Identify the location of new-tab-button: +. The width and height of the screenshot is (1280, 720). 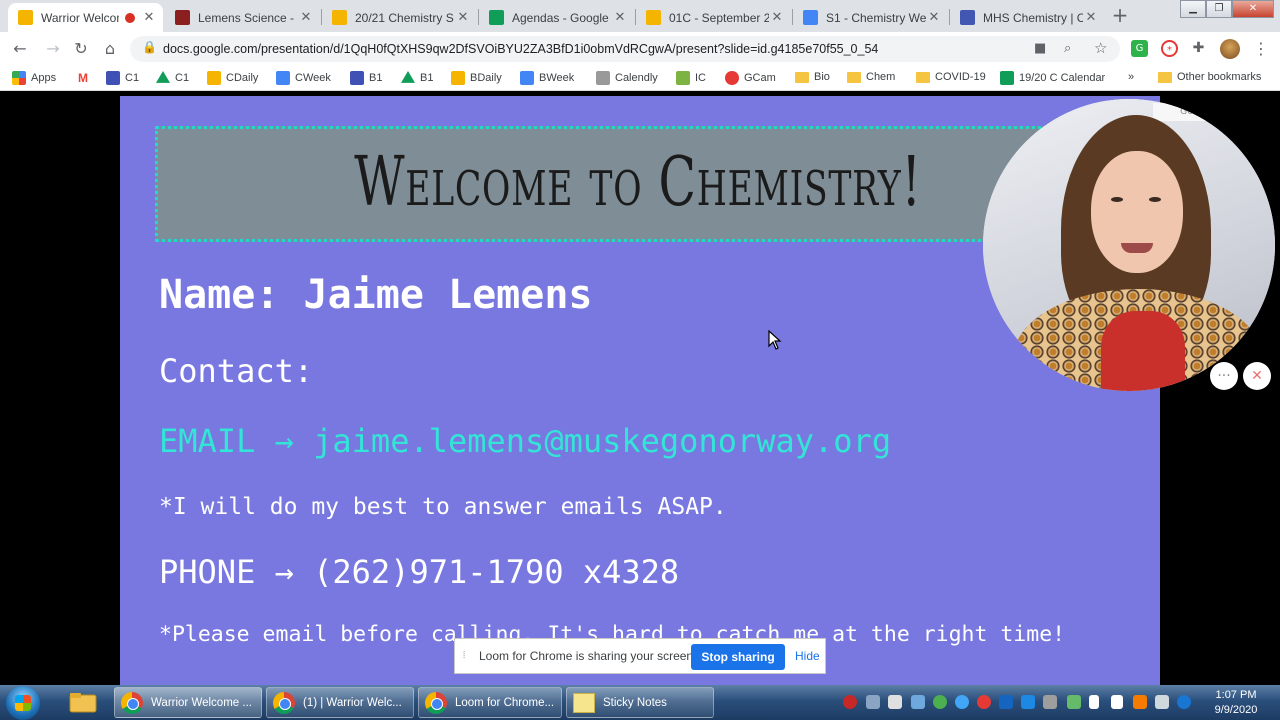
(1120, 16).